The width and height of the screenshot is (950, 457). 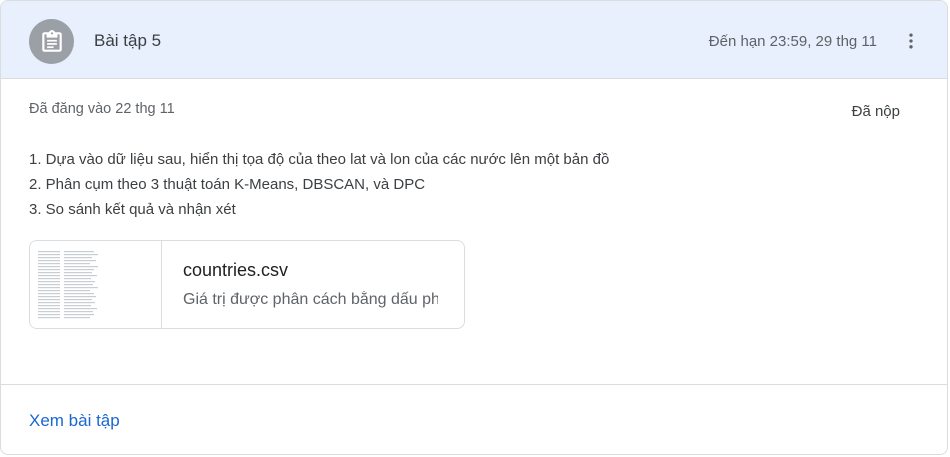 I want to click on attachment-type: Giá trị được phân cách bằng dấu phẩy, so click(x=310, y=299).